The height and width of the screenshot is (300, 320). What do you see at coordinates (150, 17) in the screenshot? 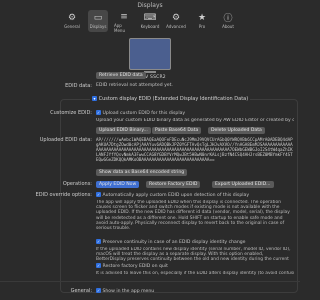
I see `keyboard-icon: ⌨` at bounding box center [150, 17].